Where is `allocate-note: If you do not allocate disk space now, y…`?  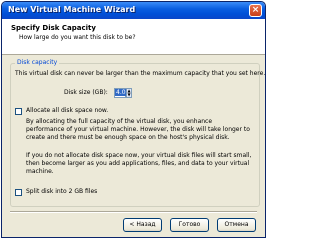 allocate-note: If you do not allocate disk space now, y… is located at coordinates (139, 163).